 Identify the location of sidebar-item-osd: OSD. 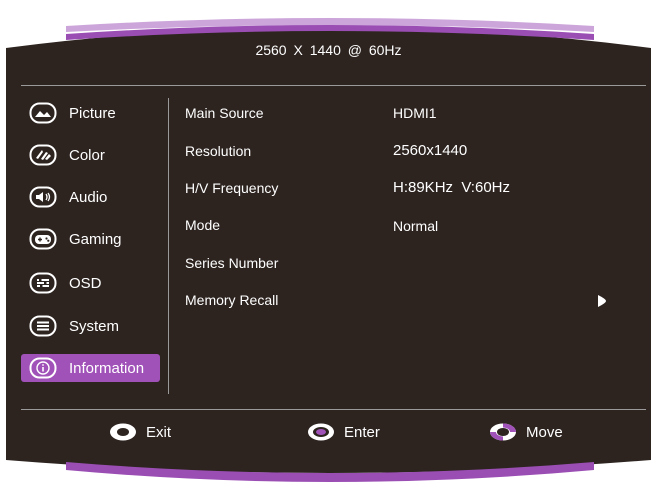
(90, 283).